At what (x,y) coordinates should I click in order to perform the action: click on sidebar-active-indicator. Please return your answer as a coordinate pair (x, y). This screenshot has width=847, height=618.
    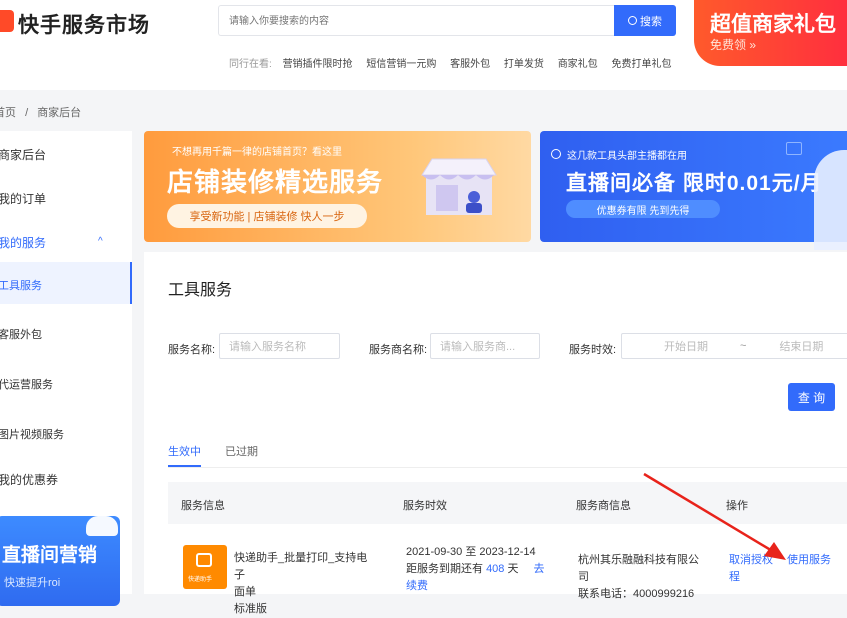
    Looking at the image, I should click on (131, 283).